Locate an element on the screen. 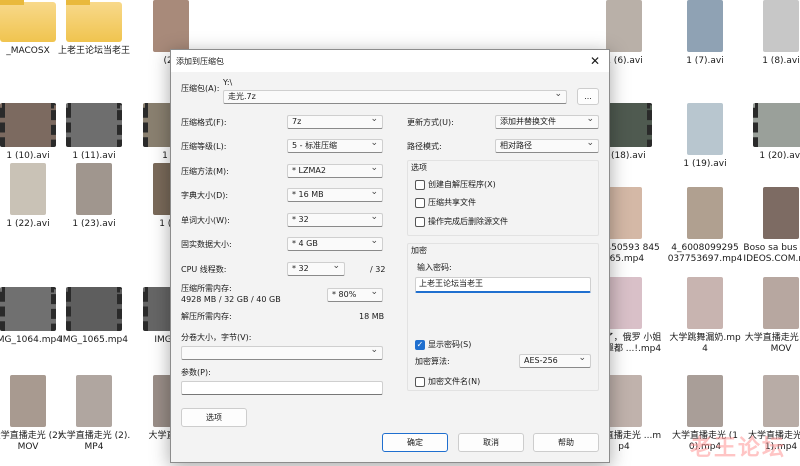 The width and height of the screenshot is (800, 466). enc-method-select: AES-256 is located at coordinates (555, 361).